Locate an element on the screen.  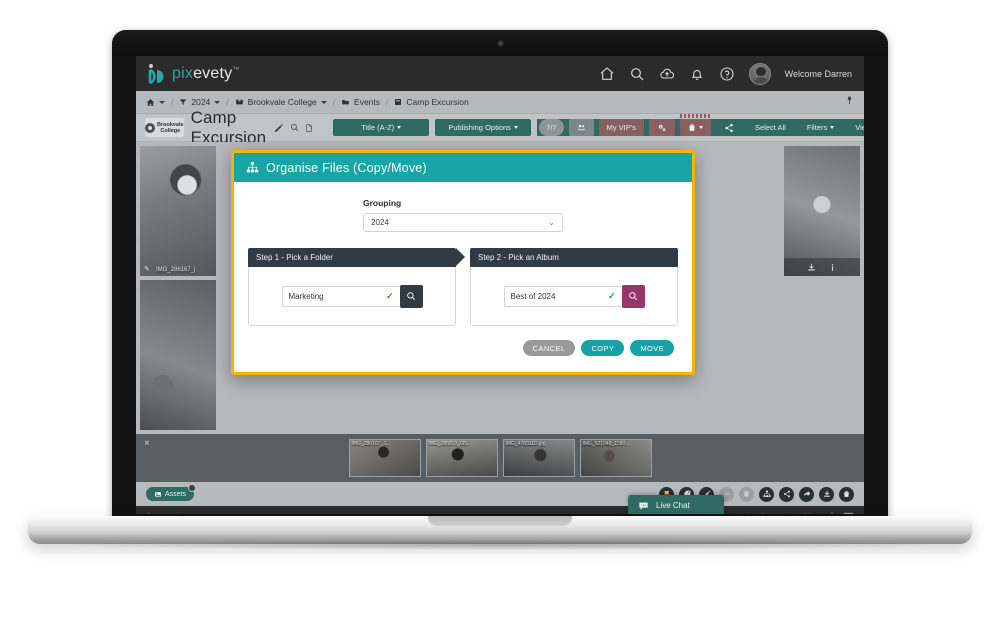
trash-dropdown is located at coordinates (695, 125).